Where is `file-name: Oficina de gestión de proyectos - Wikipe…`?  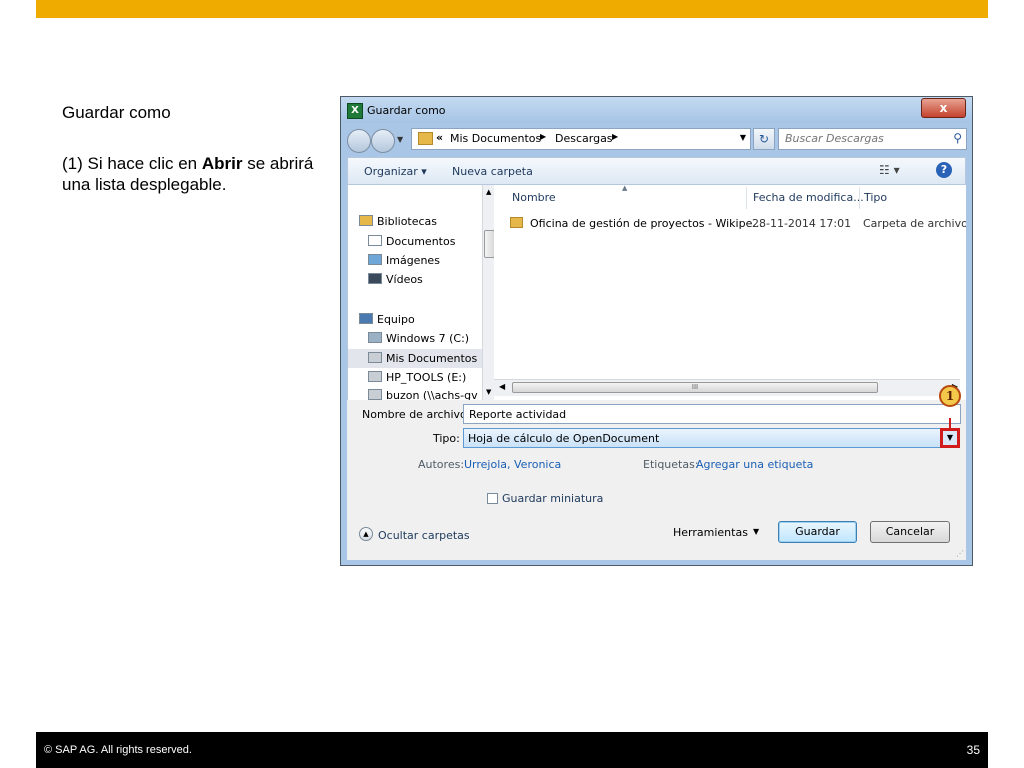
file-name: Oficina de gestión de proyectos - Wikipe… is located at coordinates (646, 223).